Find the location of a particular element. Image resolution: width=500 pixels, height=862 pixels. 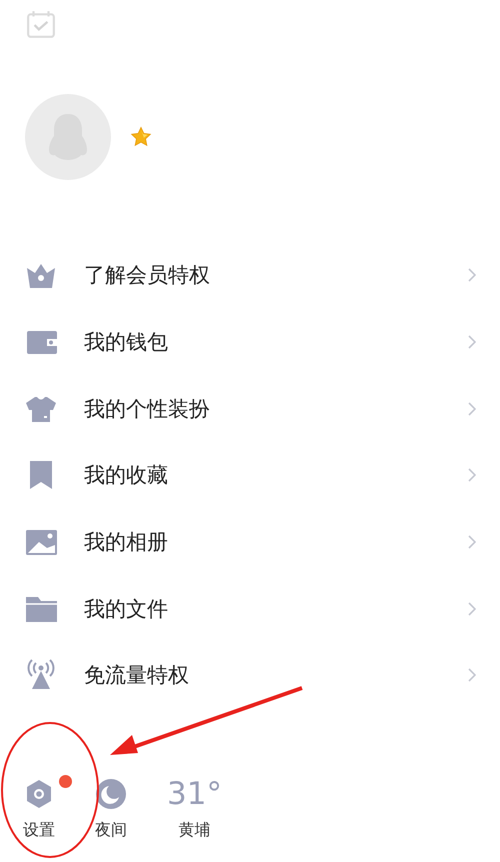

menu-item: 我的收藏 is located at coordinates (250, 475).